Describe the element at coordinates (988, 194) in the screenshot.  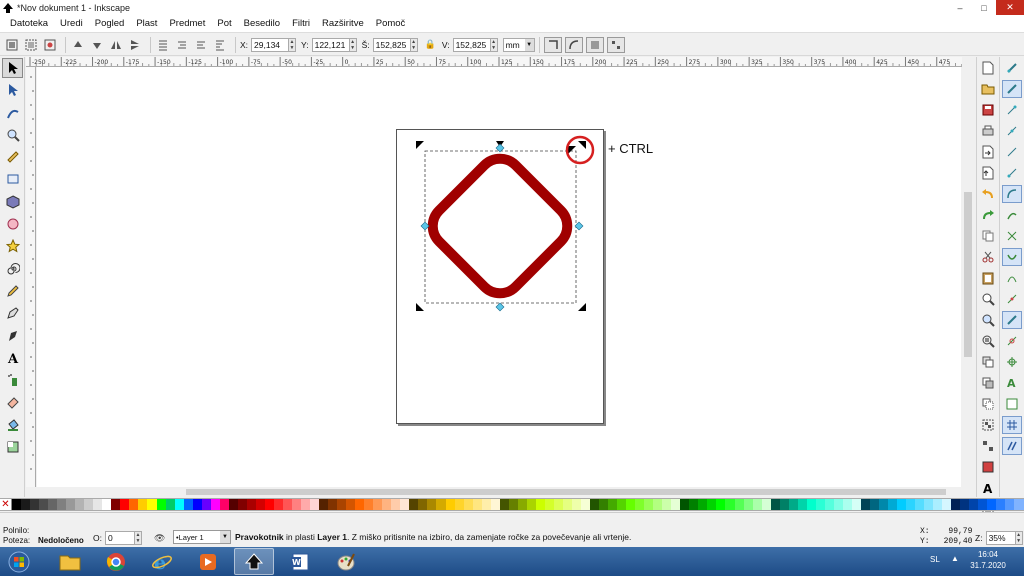
I see `undo-icon` at that location.